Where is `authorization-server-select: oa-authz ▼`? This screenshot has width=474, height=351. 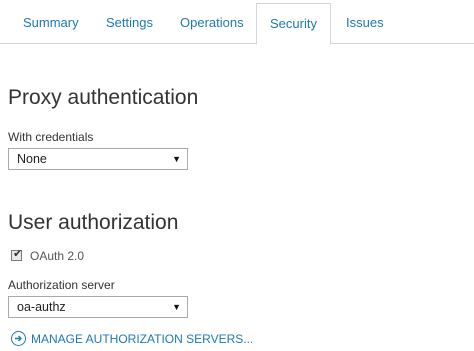
authorization-server-select: oa-authz ▼ is located at coordinates (98, 307).